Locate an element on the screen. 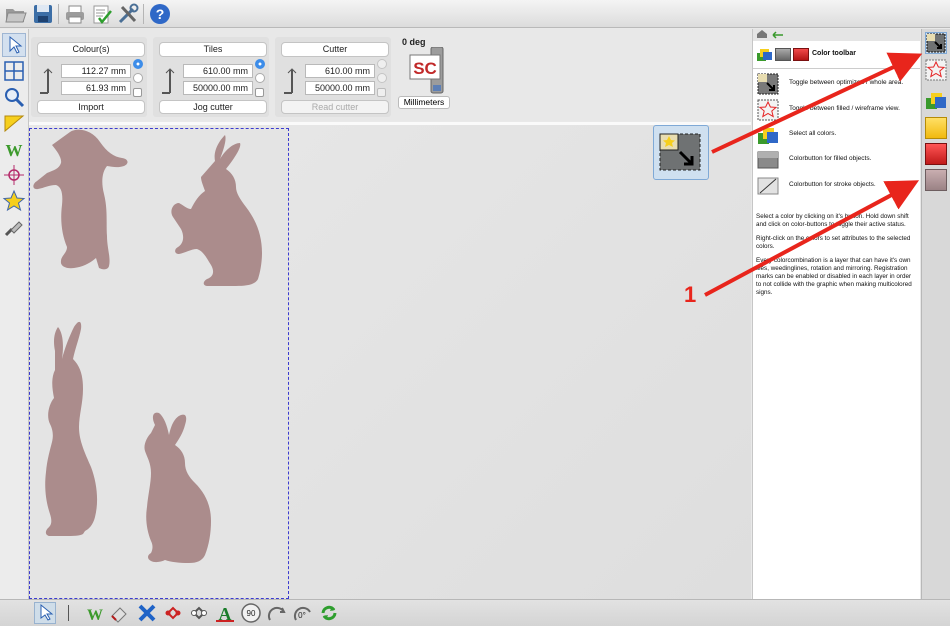  cutter-y-field: 50000.00 mm is located at coordinates (340, 88).